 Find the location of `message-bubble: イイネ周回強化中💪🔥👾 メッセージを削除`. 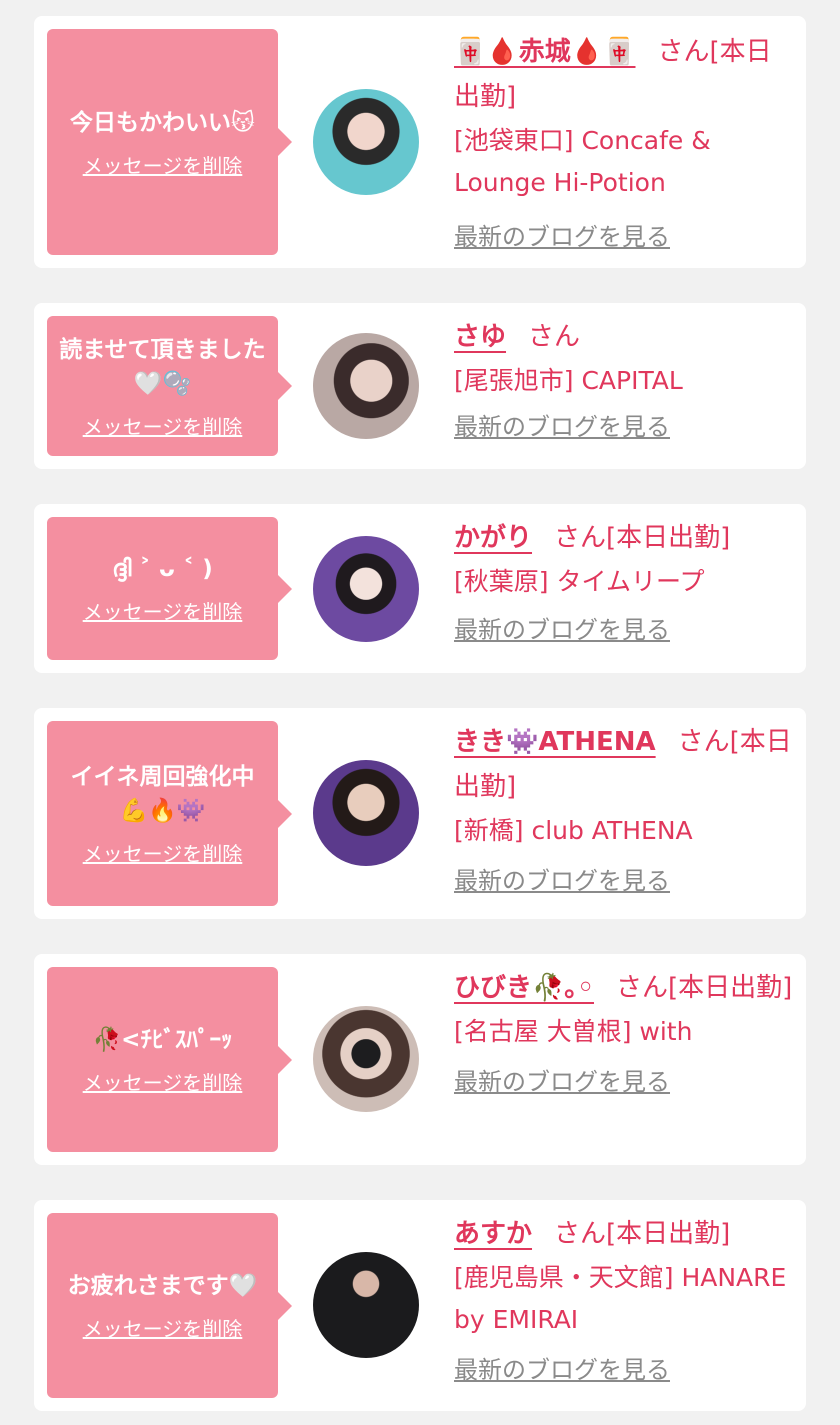

message-bubble: イイネ周回強化中💪🔥👾 メッセージを削除 is located at coordinates (169, 813).